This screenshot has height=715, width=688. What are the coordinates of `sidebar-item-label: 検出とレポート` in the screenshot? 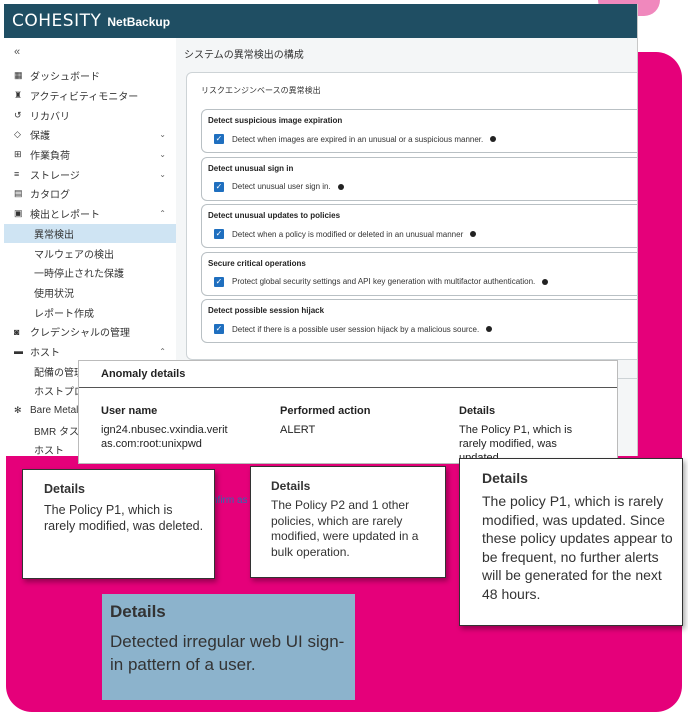 It's located at (65, 216).